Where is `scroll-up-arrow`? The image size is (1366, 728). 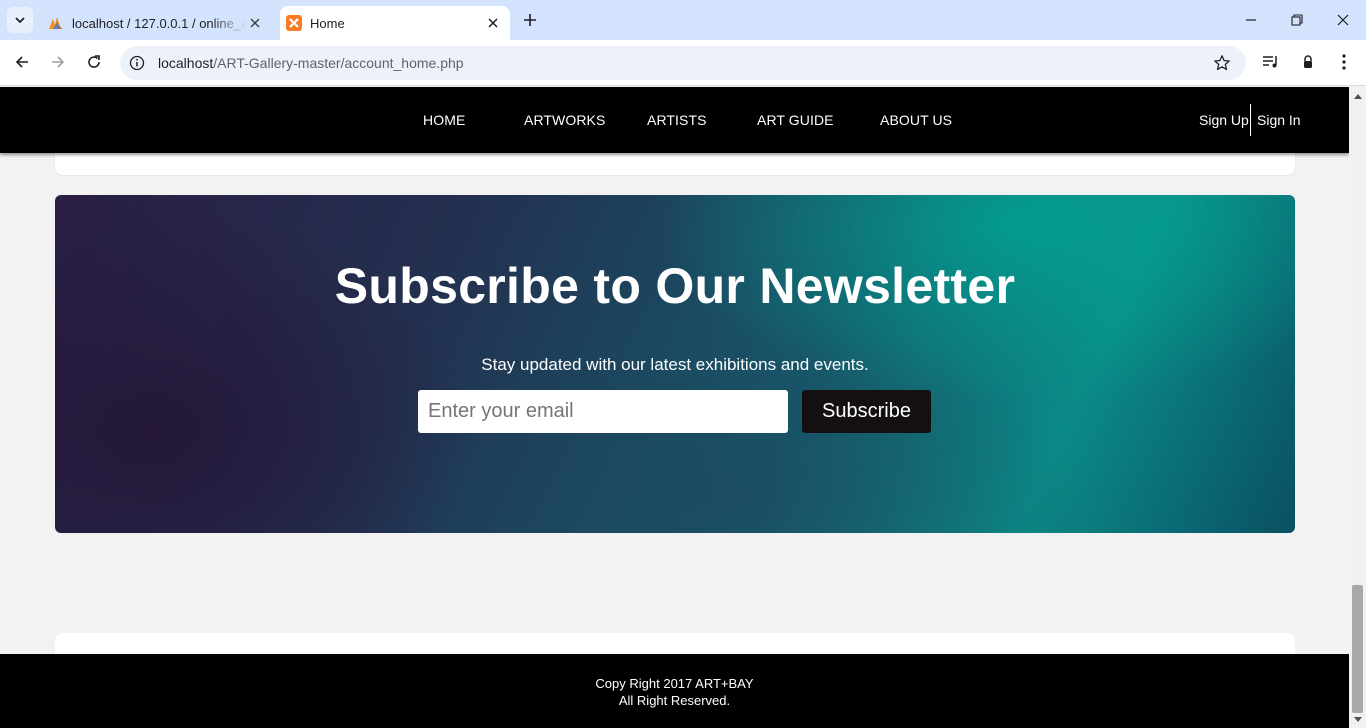
scroll-up-arrow is located at coordinates (1357, 96).